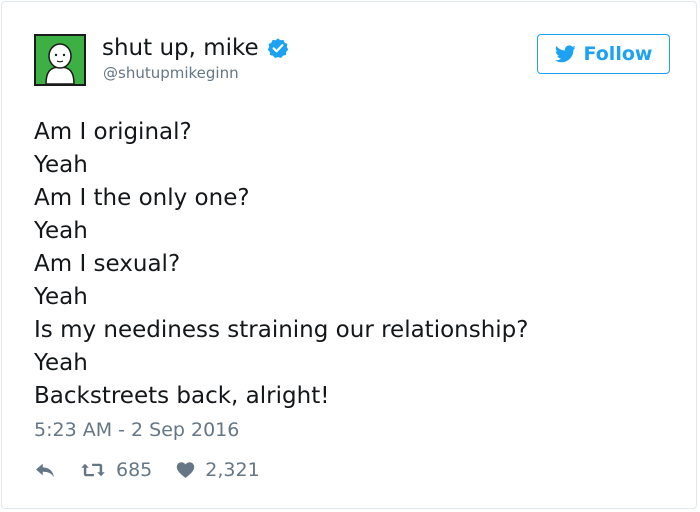 Image resolution: width=700 pixels, height=512 pixels. I want to click on like-button: 2,321, so click(218, 470).